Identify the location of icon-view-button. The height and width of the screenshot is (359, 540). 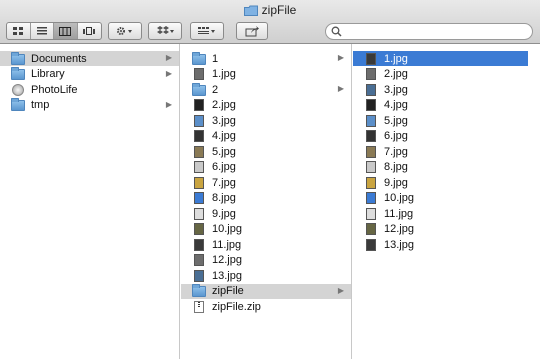
(19, 31).